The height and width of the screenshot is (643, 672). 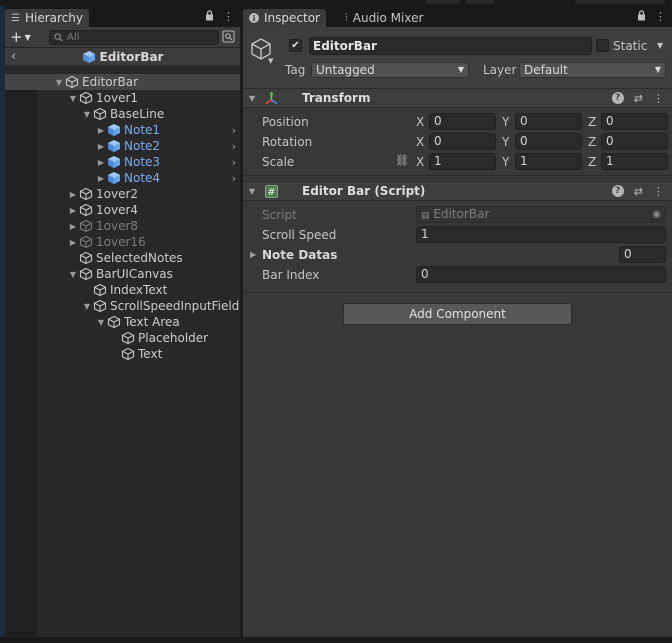 I want to click on hierarchy-row: ▼ 1over1, so click(x=122, y=98).